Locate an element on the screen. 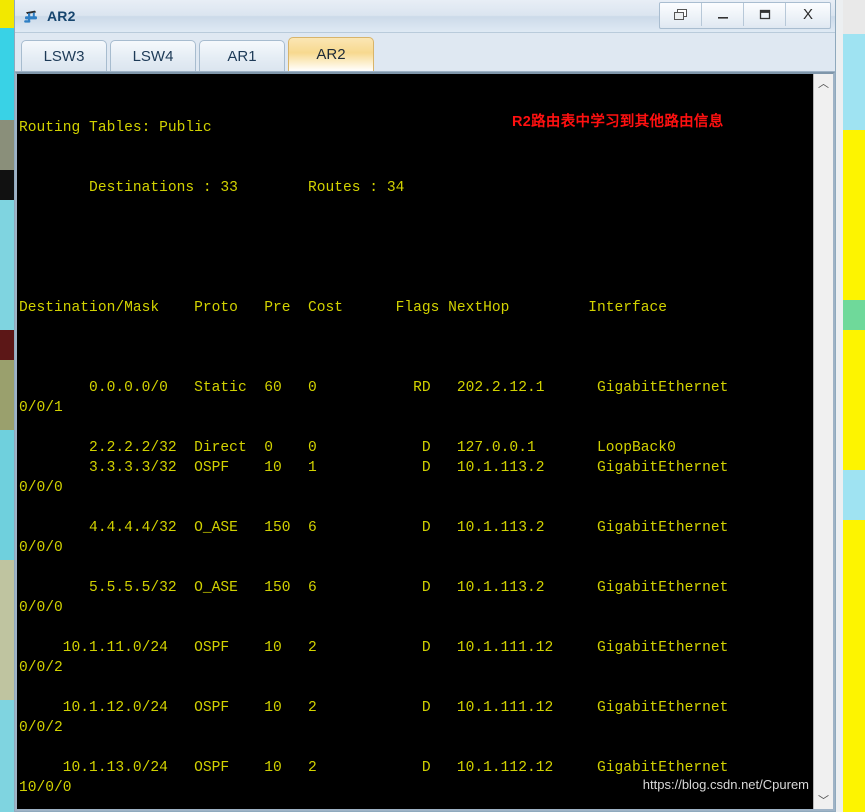 This screenshot has height=812, width=865. route-line: 0/0/1 is located at coordinates (41, 408).